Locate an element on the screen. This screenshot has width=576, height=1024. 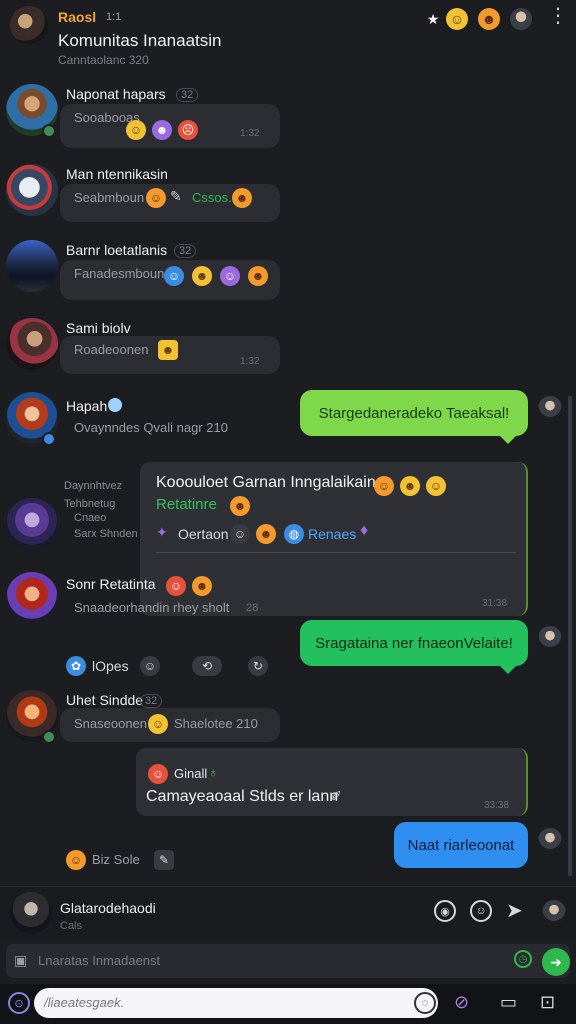
camera-icon: ◉ is located at coordinates (445, 911).